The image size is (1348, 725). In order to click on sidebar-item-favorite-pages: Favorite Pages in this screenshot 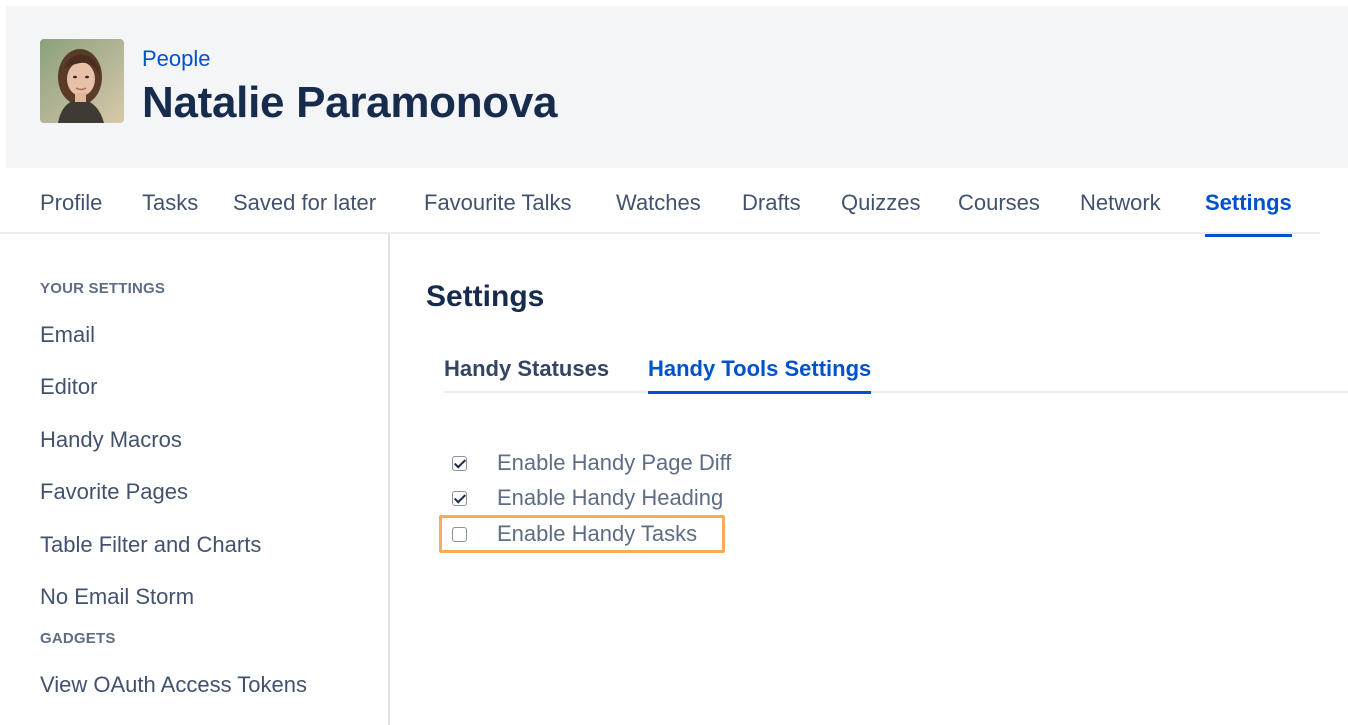, I will do `click(114, 492)`.